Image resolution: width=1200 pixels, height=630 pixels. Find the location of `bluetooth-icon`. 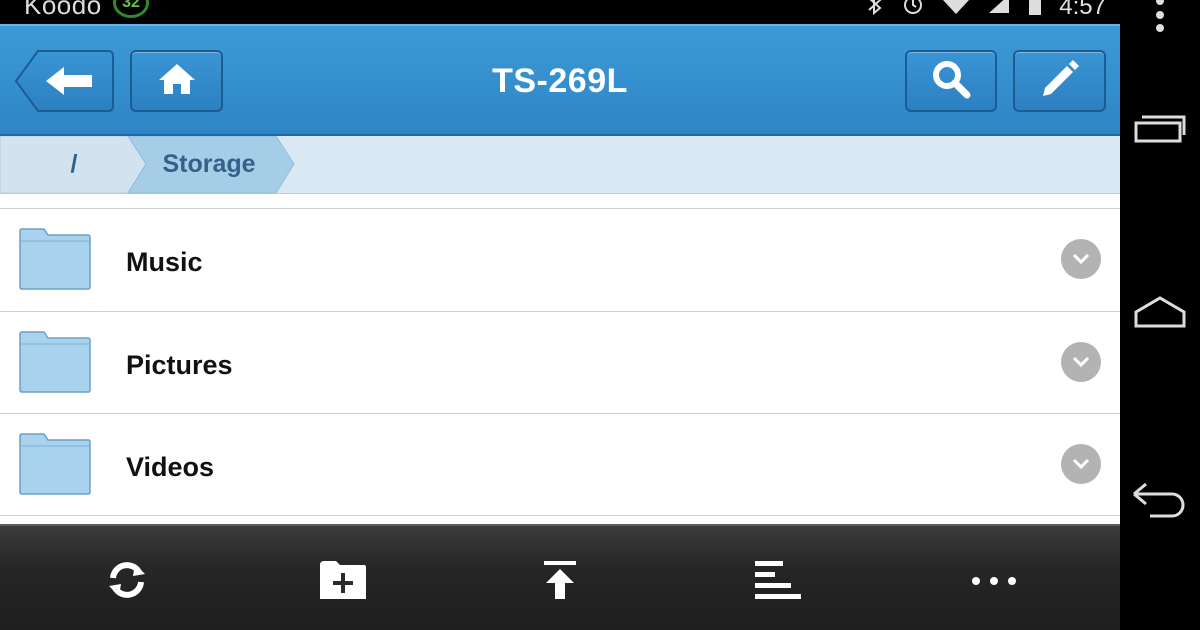

bluetooth-icon is located at coordinates (875, 10).